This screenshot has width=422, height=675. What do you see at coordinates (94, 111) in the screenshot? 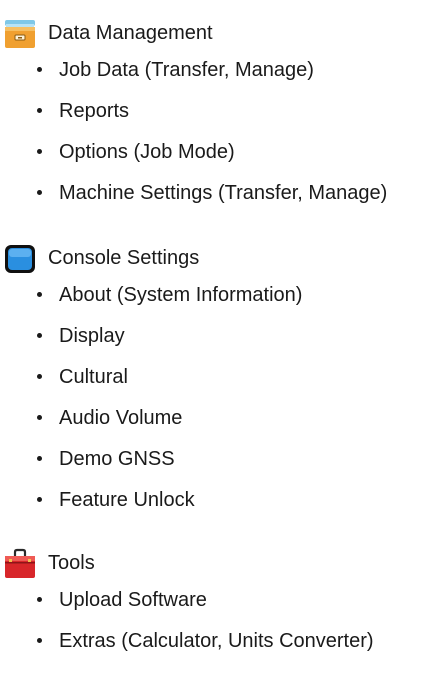
I see `item-label: Reports` at bounding box center [94, 111].